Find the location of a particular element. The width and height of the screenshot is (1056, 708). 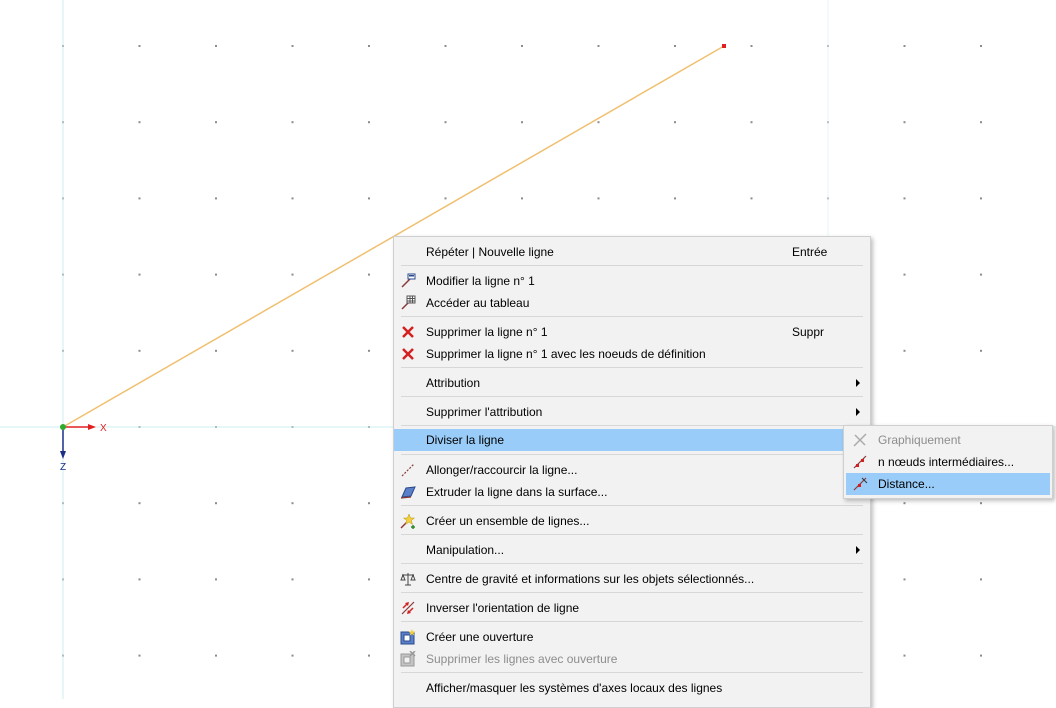

x-axis-label: X is located at coordinates (103, 428).